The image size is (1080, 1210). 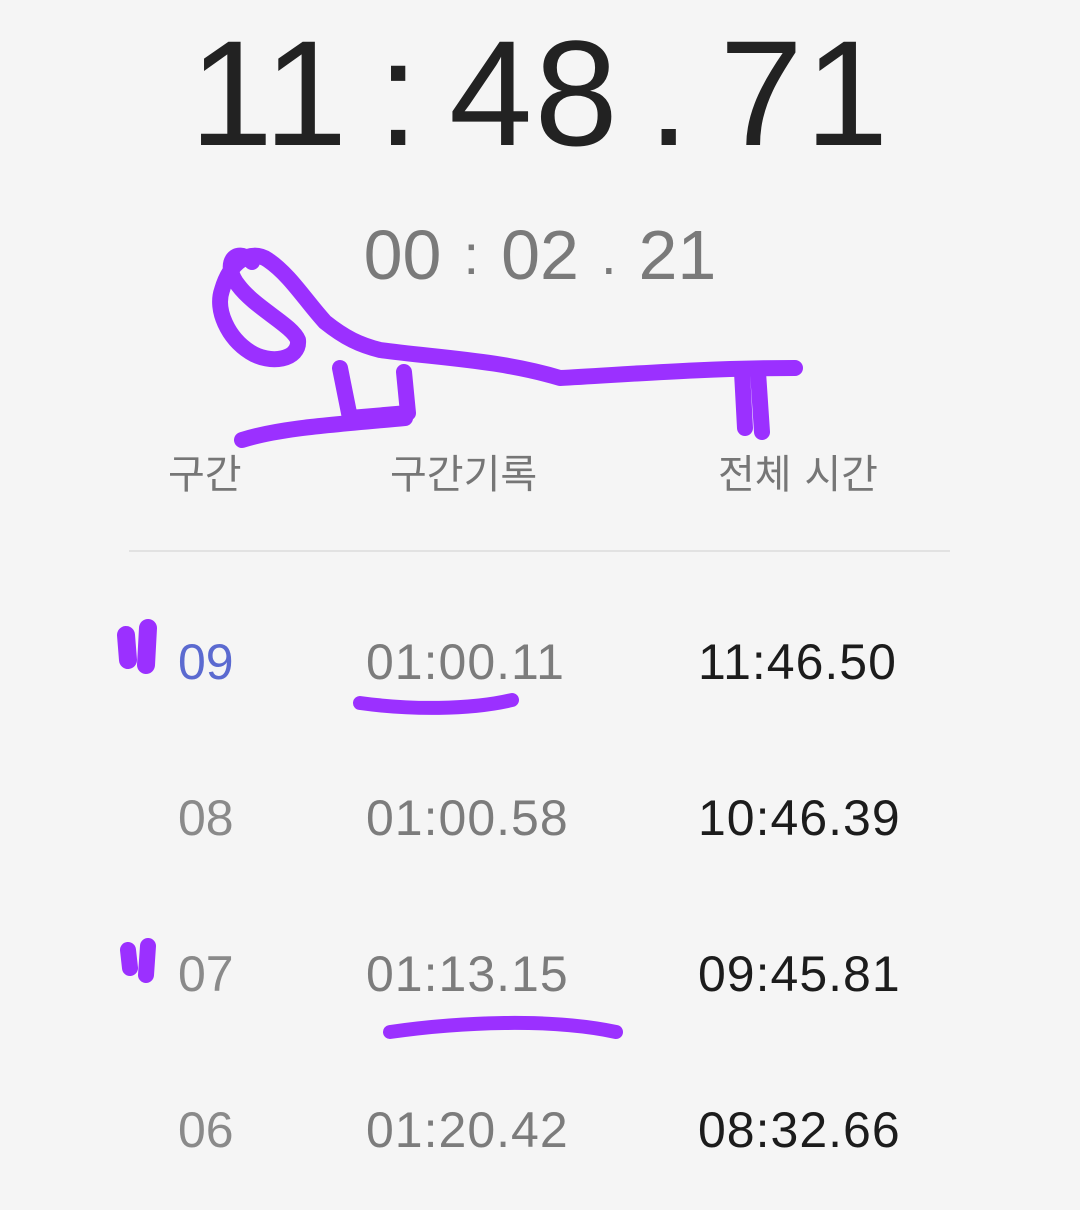 I want to click on main-seconds: 48, so click(x=534, y=93).